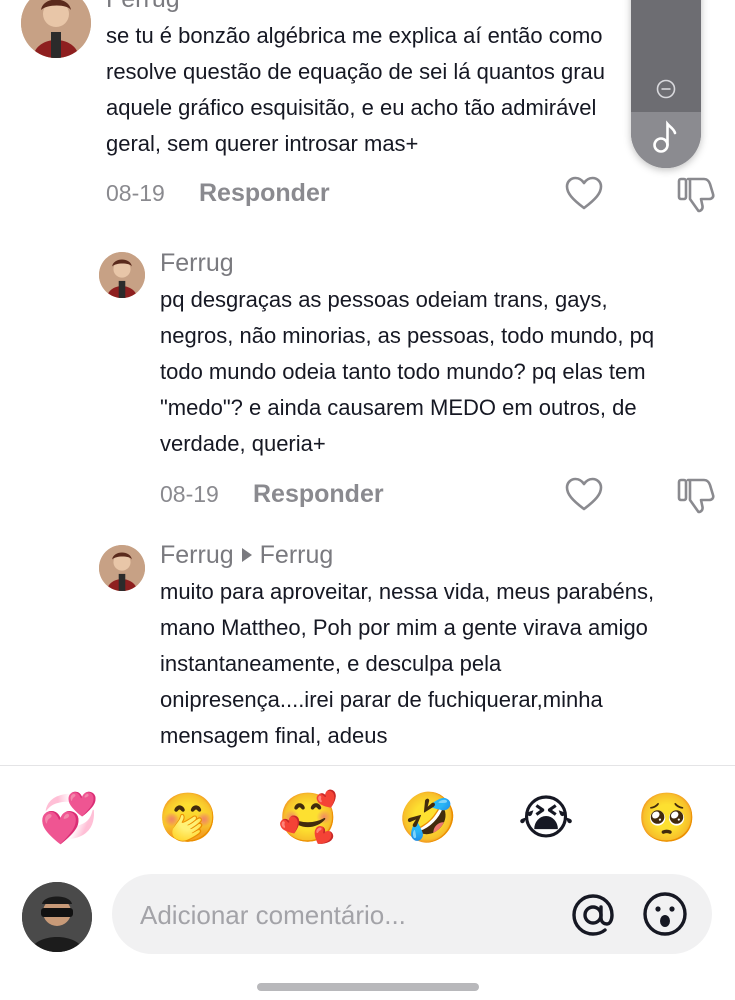  Describe the element at coordinates (69, 819) in the screenshot. I see `emoji-revolving-hearts: 💞` at that location.